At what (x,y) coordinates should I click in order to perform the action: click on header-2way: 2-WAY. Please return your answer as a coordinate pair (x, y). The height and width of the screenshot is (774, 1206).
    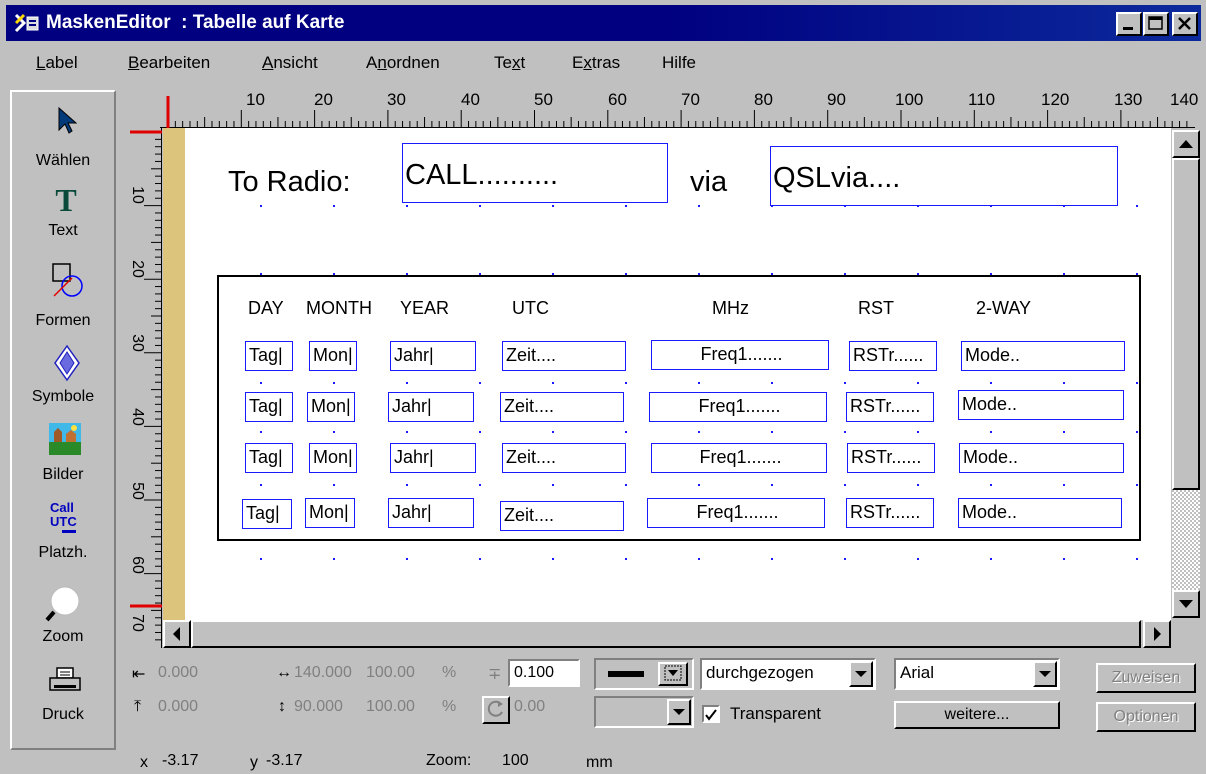
    Looking at the image, I should click on (1003, 308).